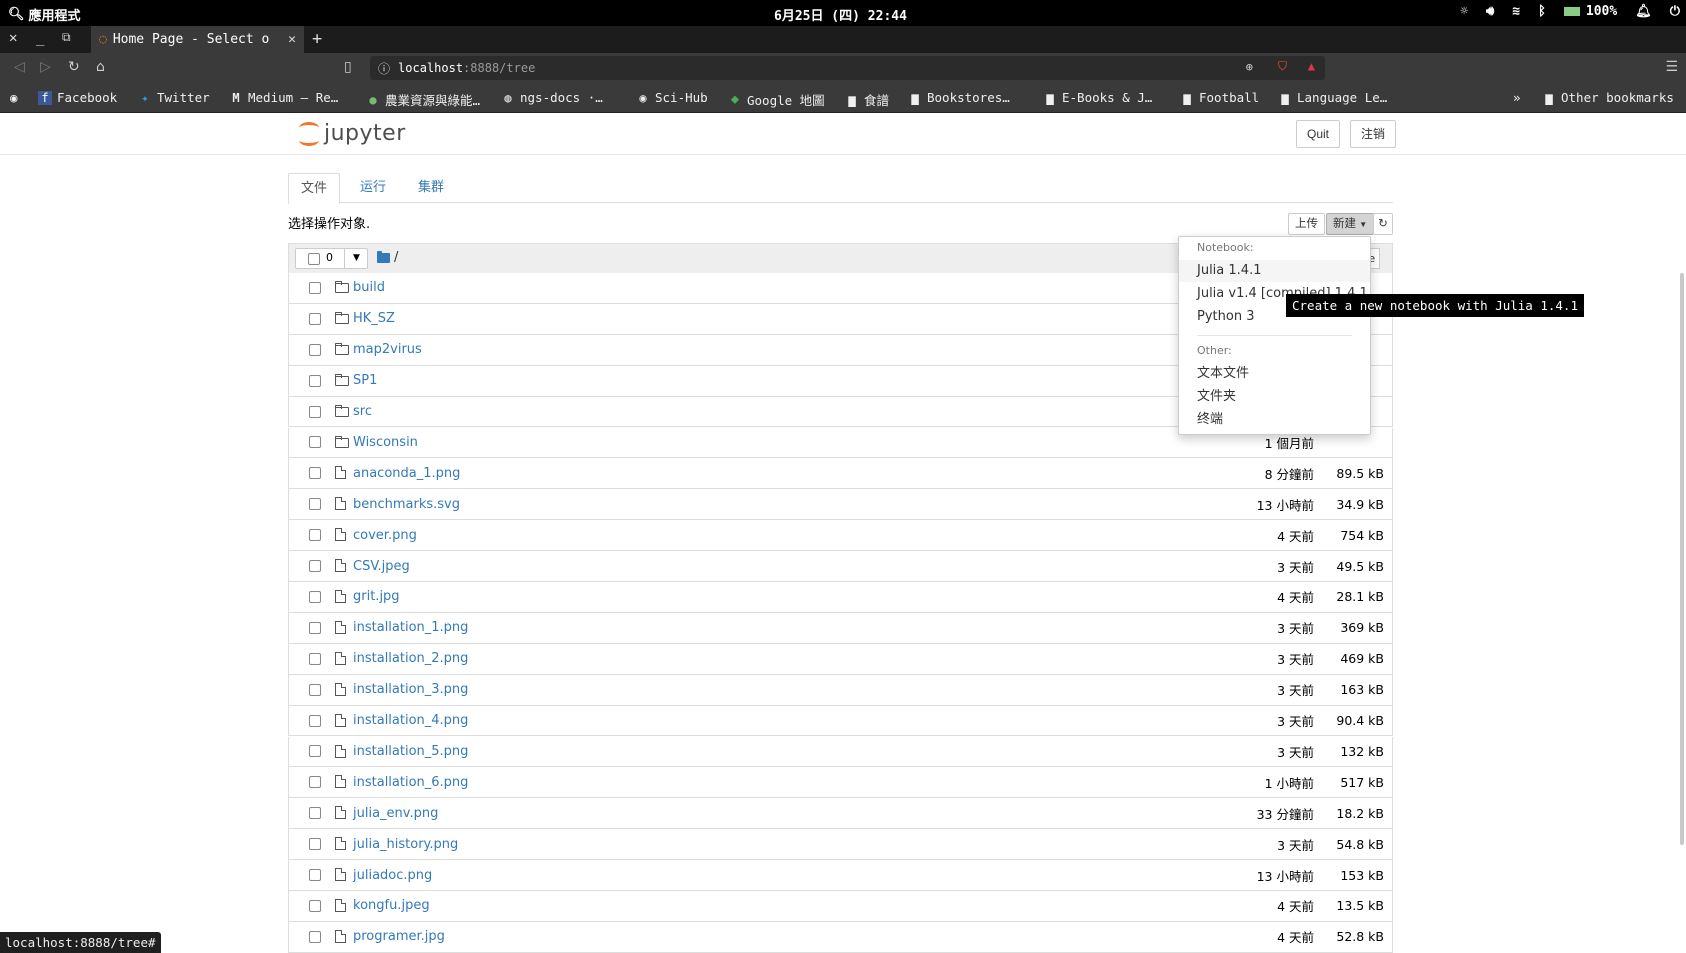 The width and height of the screenshot is (1686, 953). What do you see at coordinates (352, 133) in the screenshot?
I see `jupyter-logo: jupyter` at bounding box center [352, 133].